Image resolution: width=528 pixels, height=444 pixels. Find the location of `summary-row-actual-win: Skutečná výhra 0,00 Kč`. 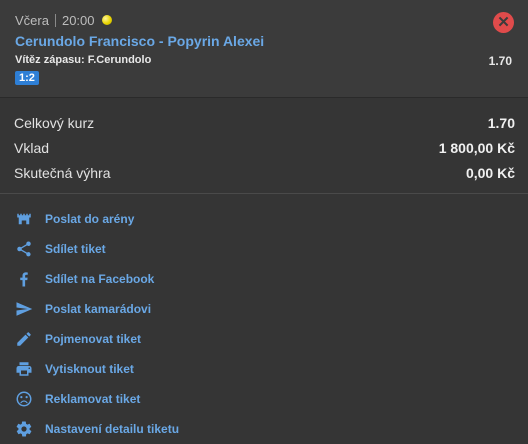

summary-row-actual-win: Skutečná výhra 0,00 Kč is located at coordinates (264, 177).